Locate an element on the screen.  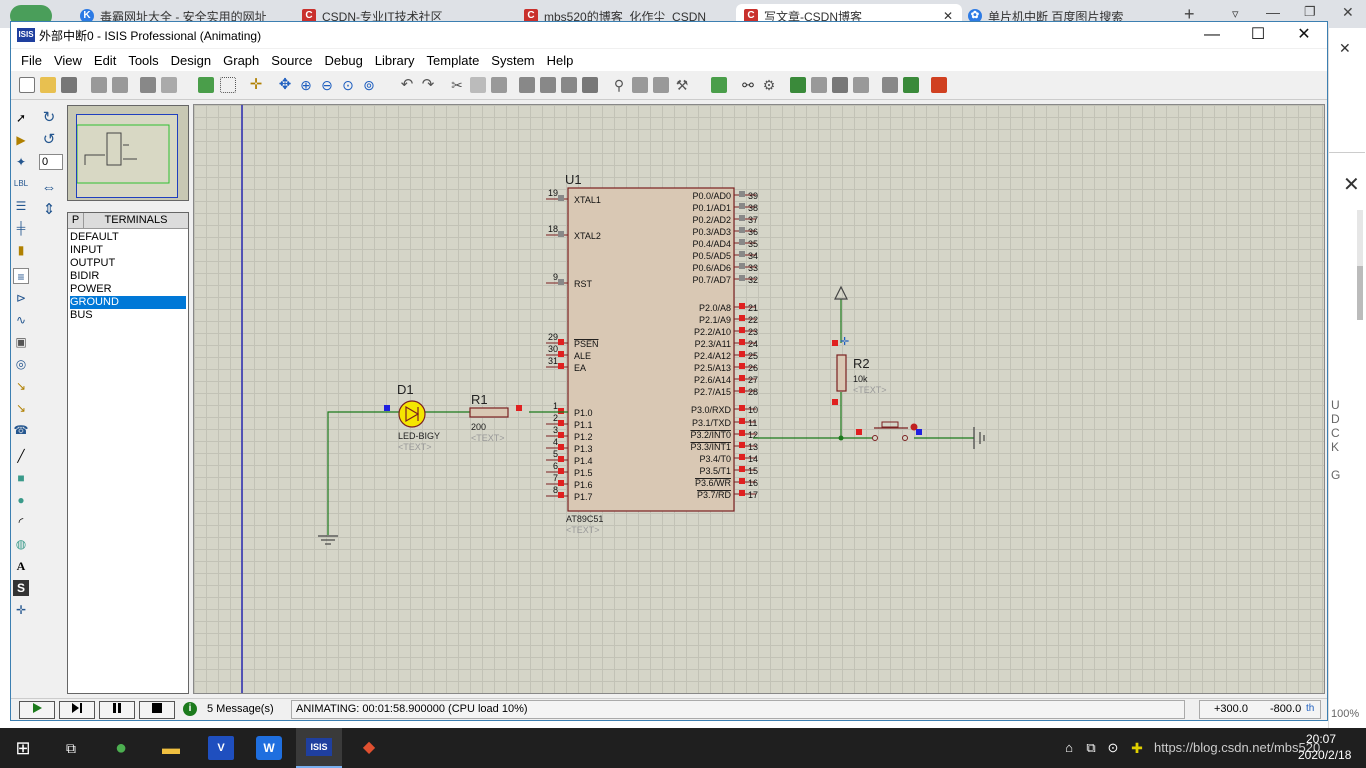
remove-sheet-icon is located at coordinates (819, 85).